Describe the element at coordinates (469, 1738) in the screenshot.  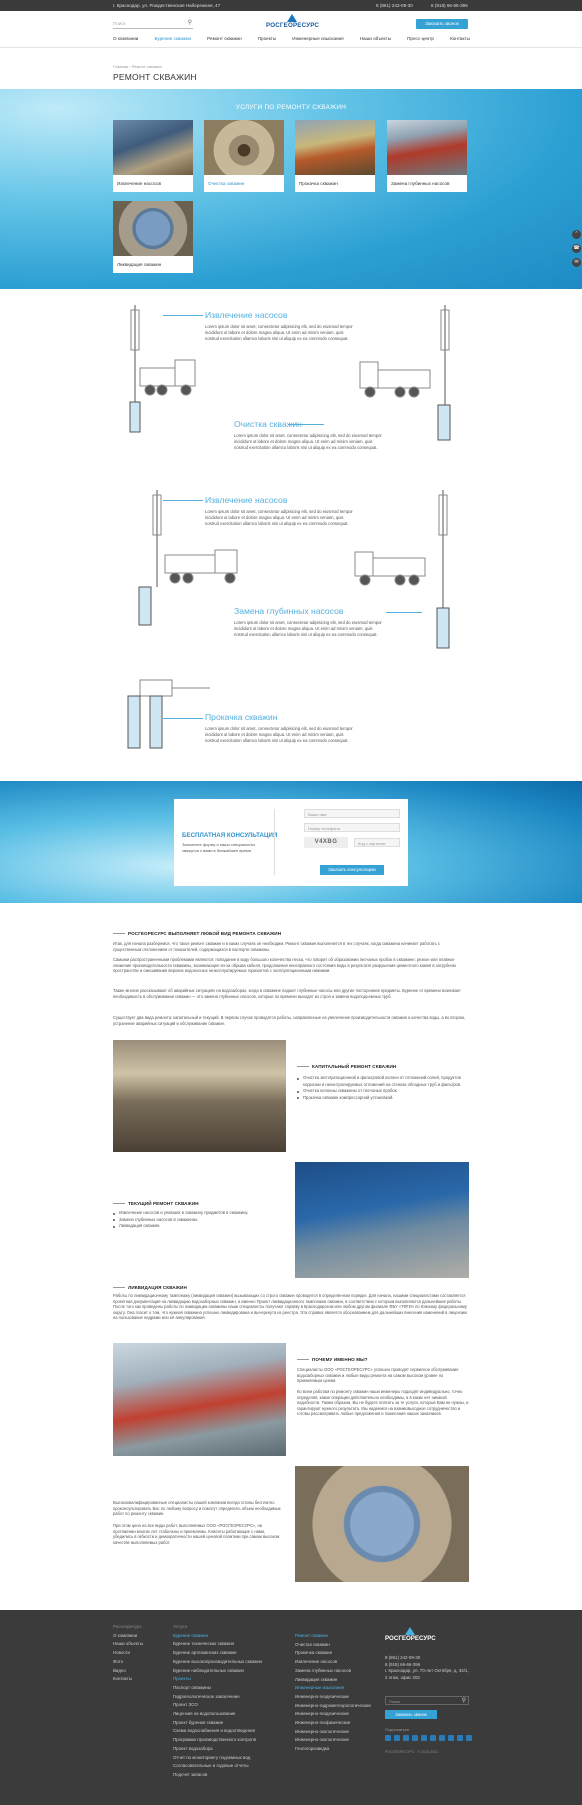
I see `whatsapp-icon` at that location.